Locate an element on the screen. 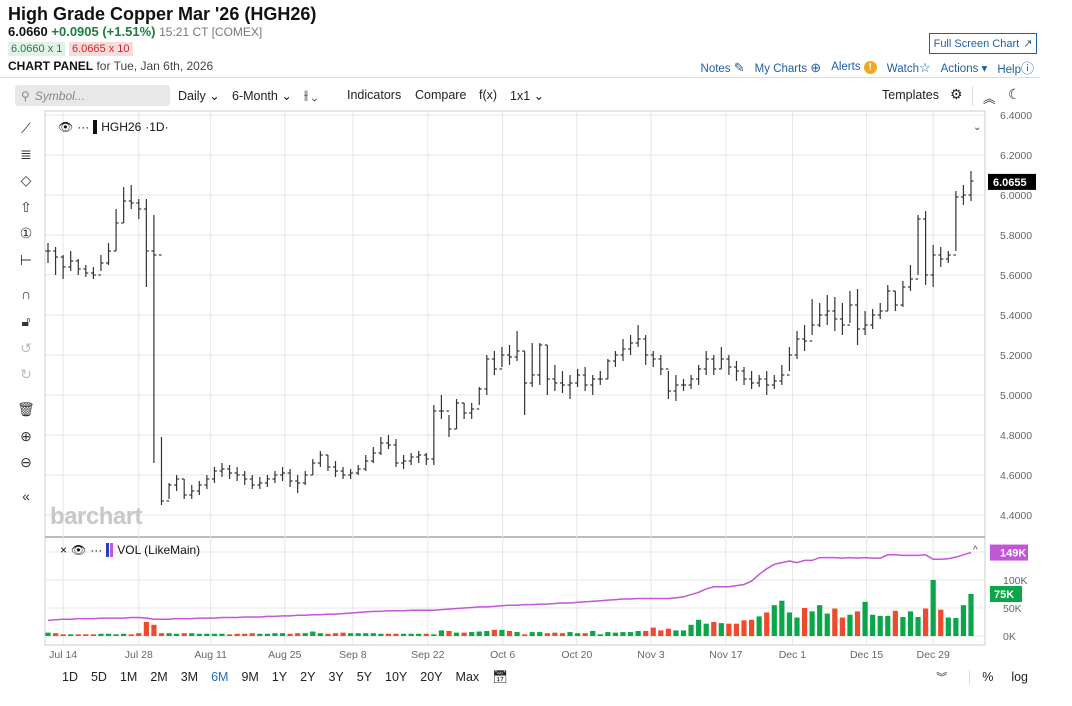 The width and height of the screenshot is (1072, 706). range-3m: 3M is located at coordinates (189, 677).